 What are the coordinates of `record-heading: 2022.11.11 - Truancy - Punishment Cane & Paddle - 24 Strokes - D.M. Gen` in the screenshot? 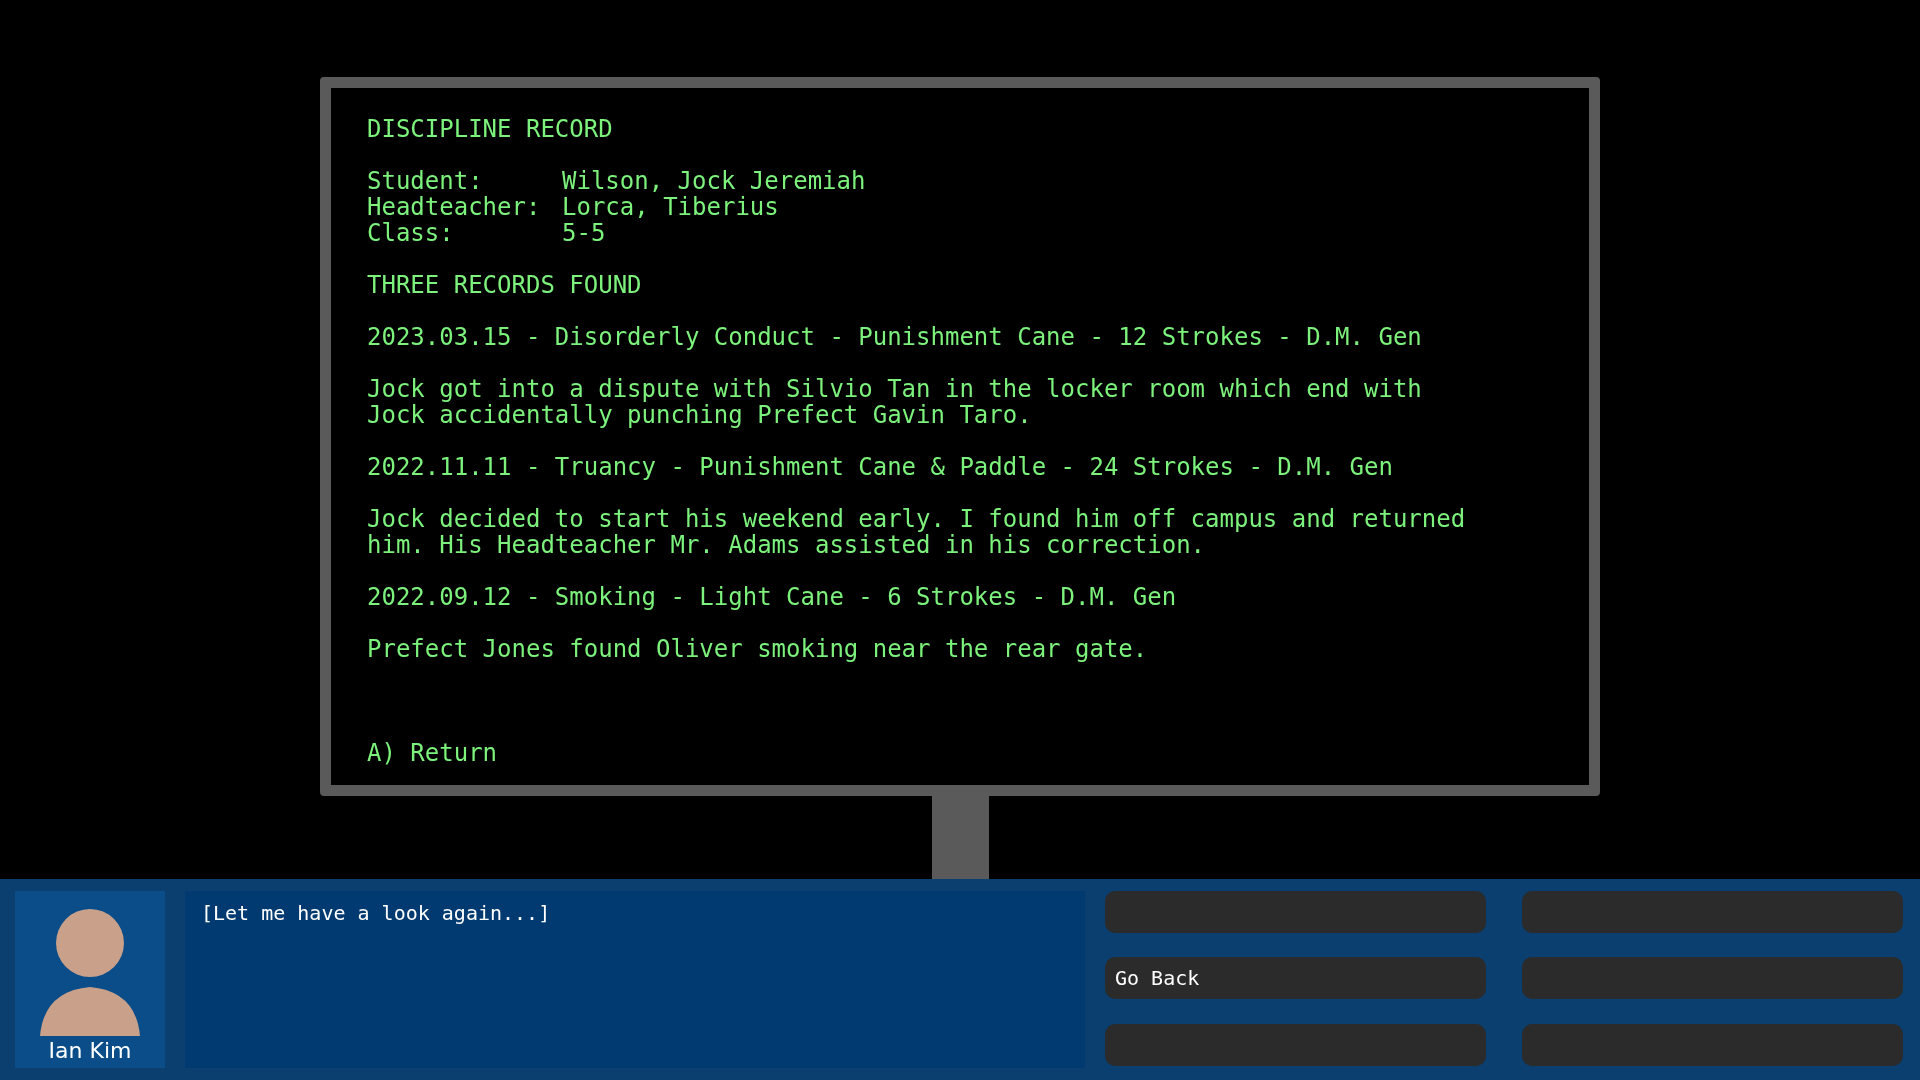 It's located at (880, 467).